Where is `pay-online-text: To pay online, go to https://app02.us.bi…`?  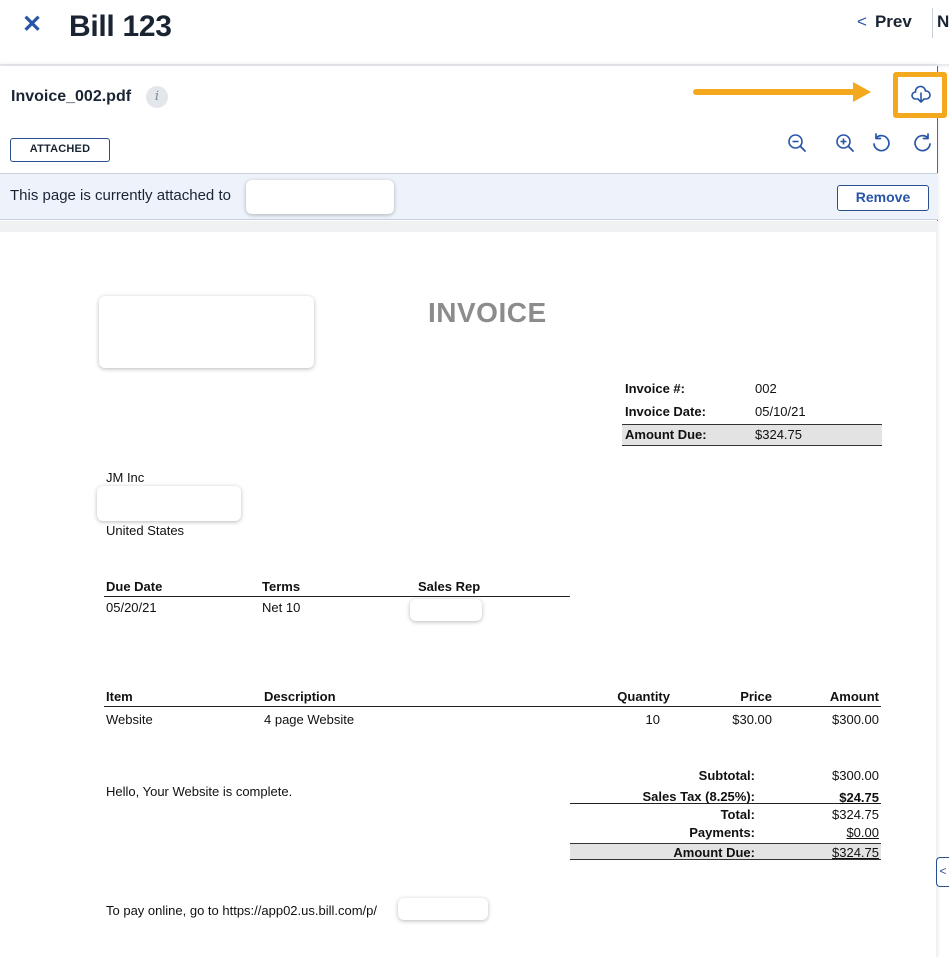 pay-online-text: To pay online, go to https://app02.us.bi… is located at coordinates (242, 910).